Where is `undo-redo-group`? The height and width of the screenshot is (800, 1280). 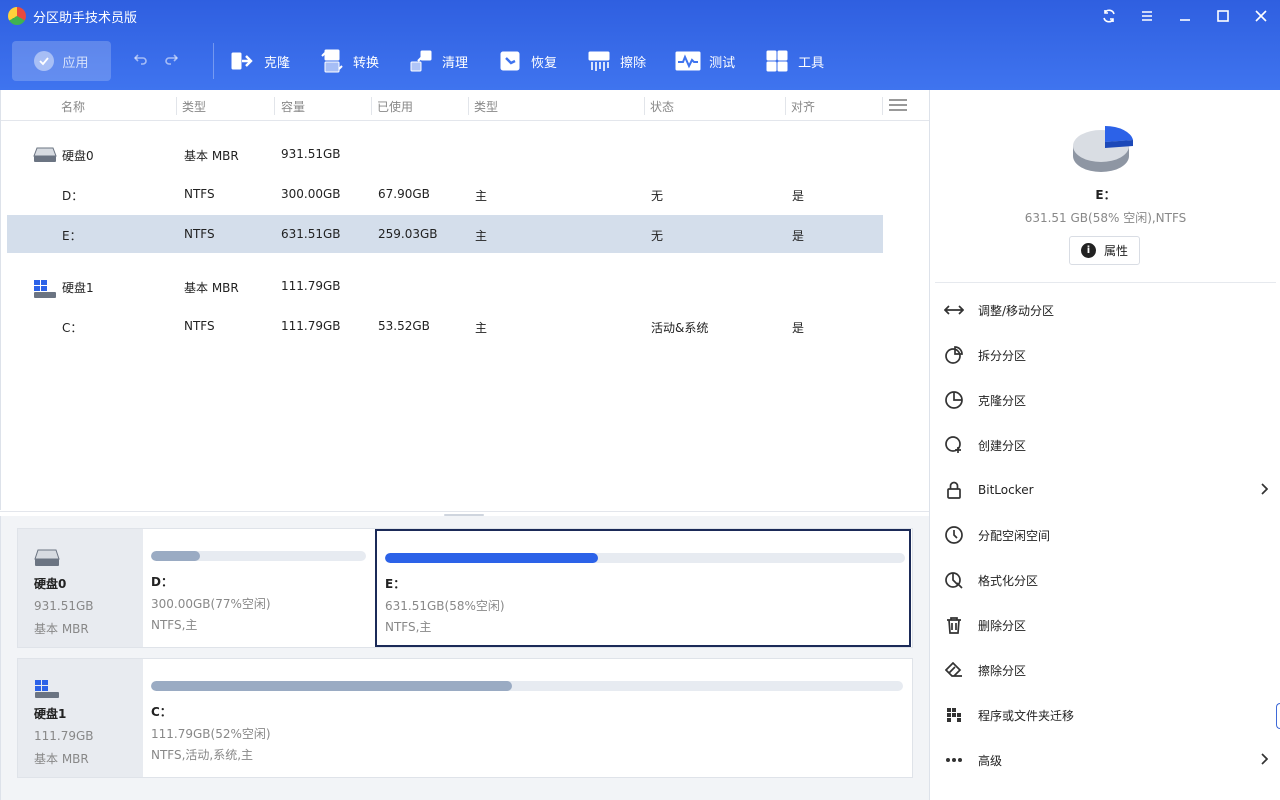
undo-redo-group is located at coordinates (164, 61).